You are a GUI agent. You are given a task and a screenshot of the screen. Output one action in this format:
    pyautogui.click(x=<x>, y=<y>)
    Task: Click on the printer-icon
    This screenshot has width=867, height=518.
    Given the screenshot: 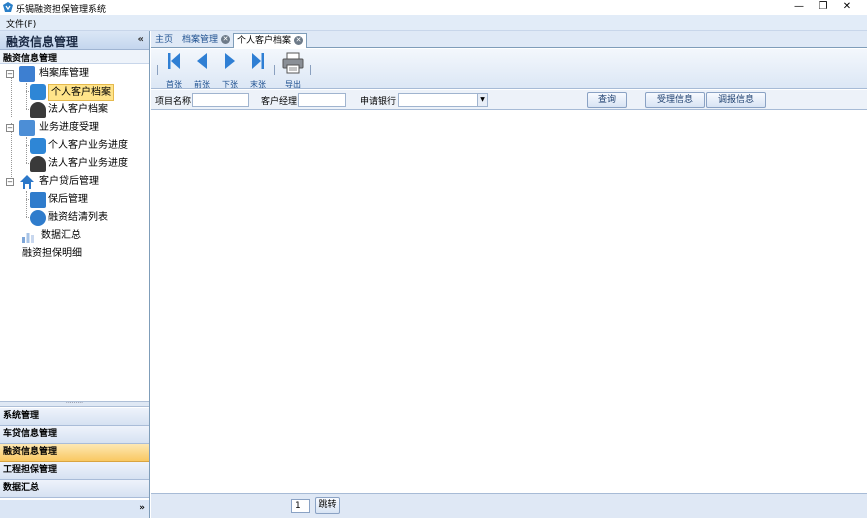 What is the action you would take?
    pyautogui.click(x=293, y=63)
    